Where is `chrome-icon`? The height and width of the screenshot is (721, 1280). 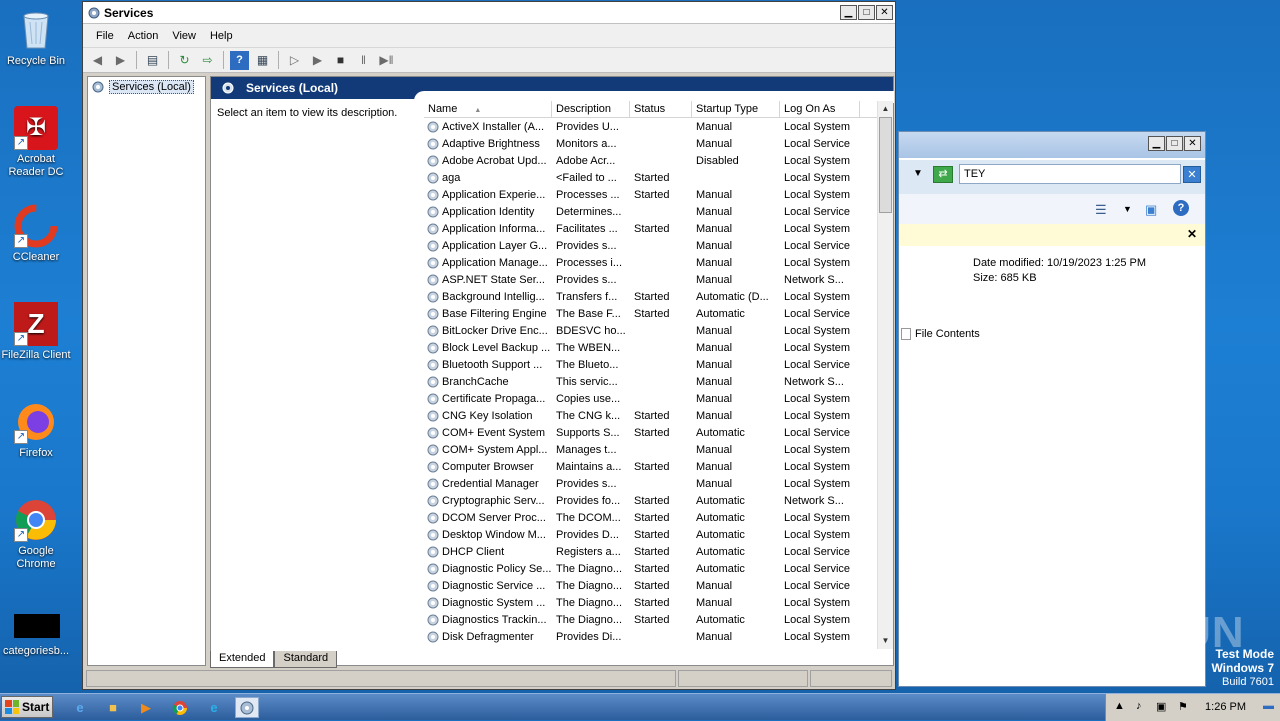 chrome-icon is located at coordinates (180, 707).